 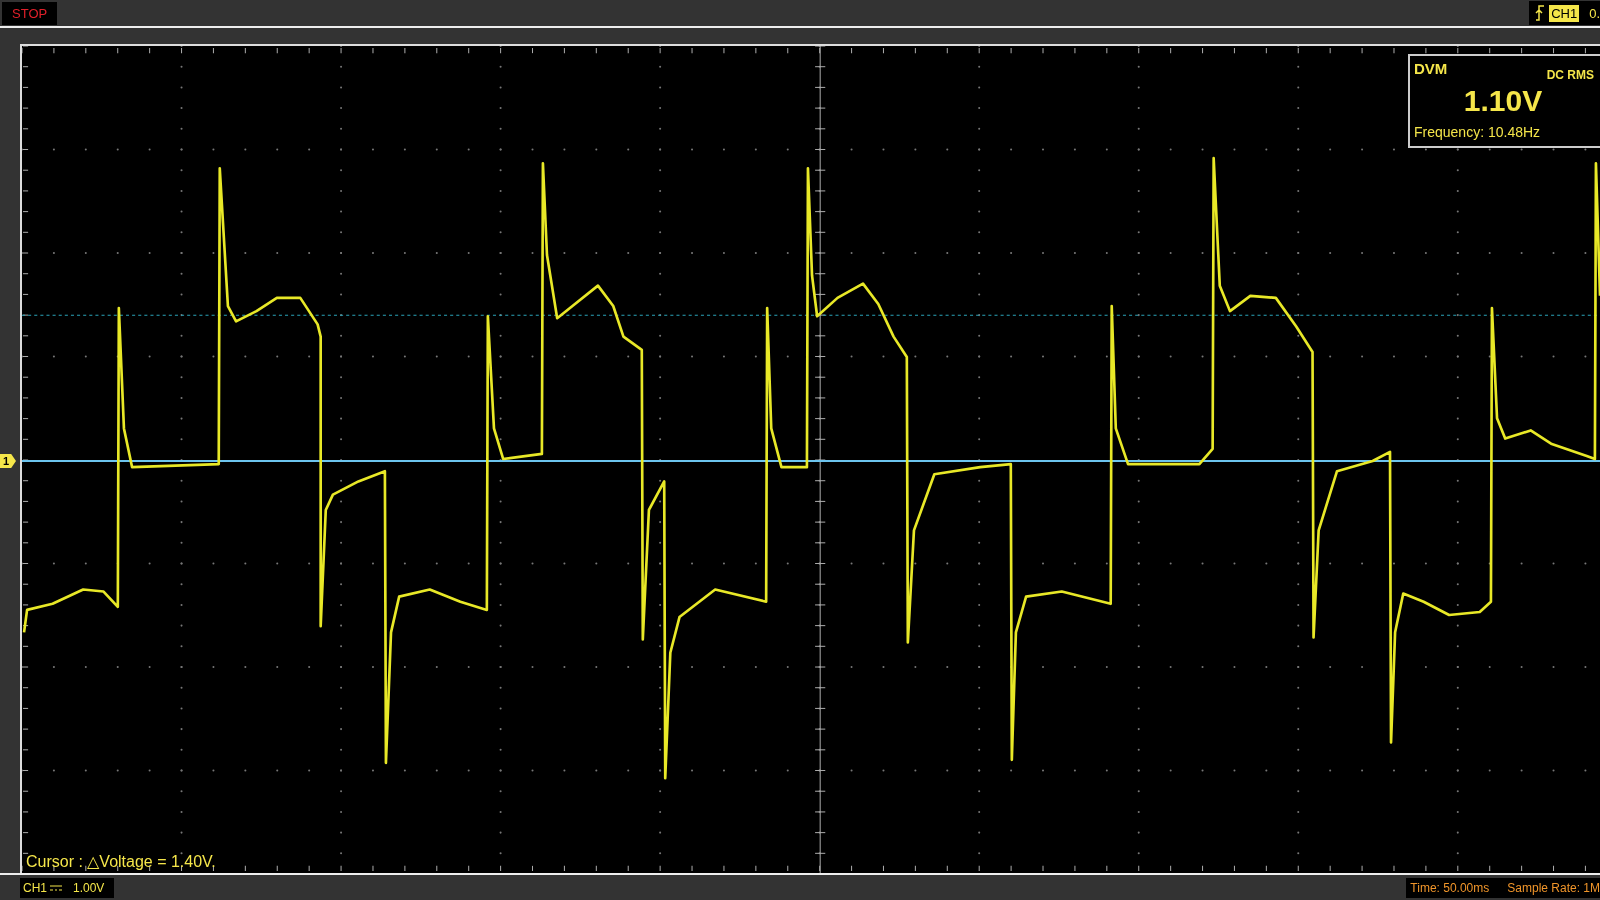 I want to click on rising-edge-icon, so click(x=1540, y=13).